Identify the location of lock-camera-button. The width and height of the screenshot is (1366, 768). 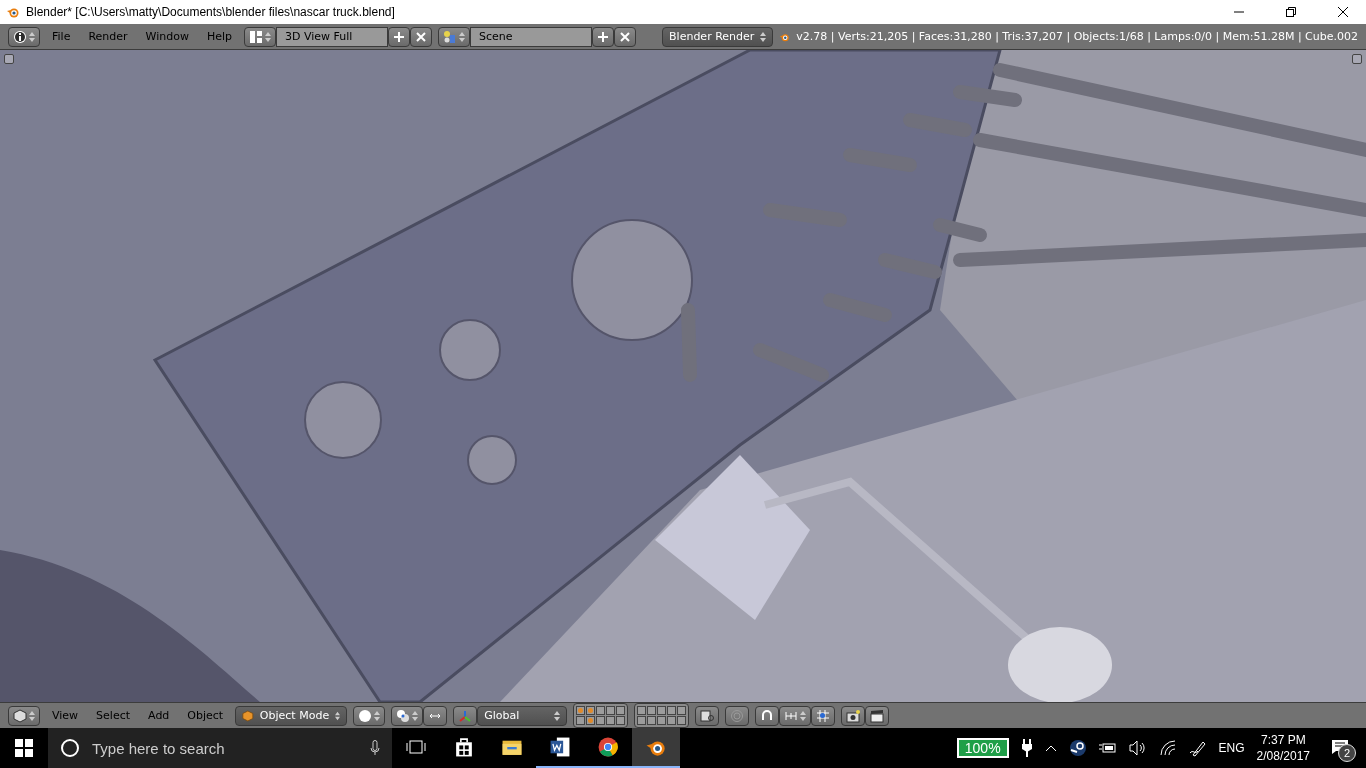
(707, 715).